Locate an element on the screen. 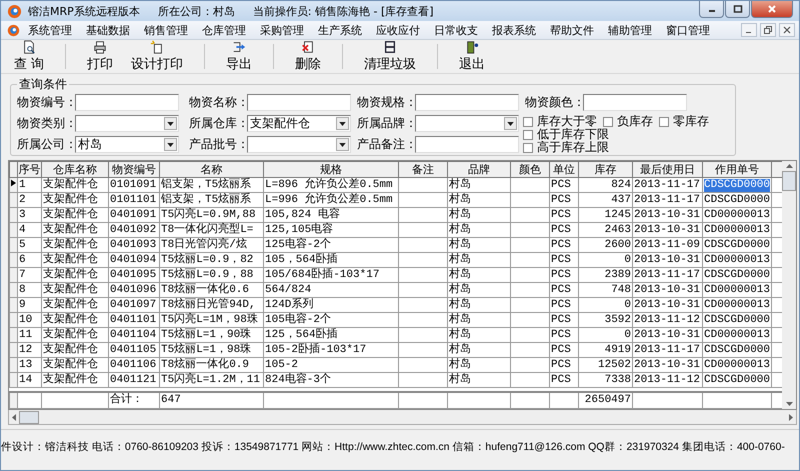 The width and height of the screenshot is (800, 471). toolbar-button: 设计打印 is located at coordinates (157, 56).